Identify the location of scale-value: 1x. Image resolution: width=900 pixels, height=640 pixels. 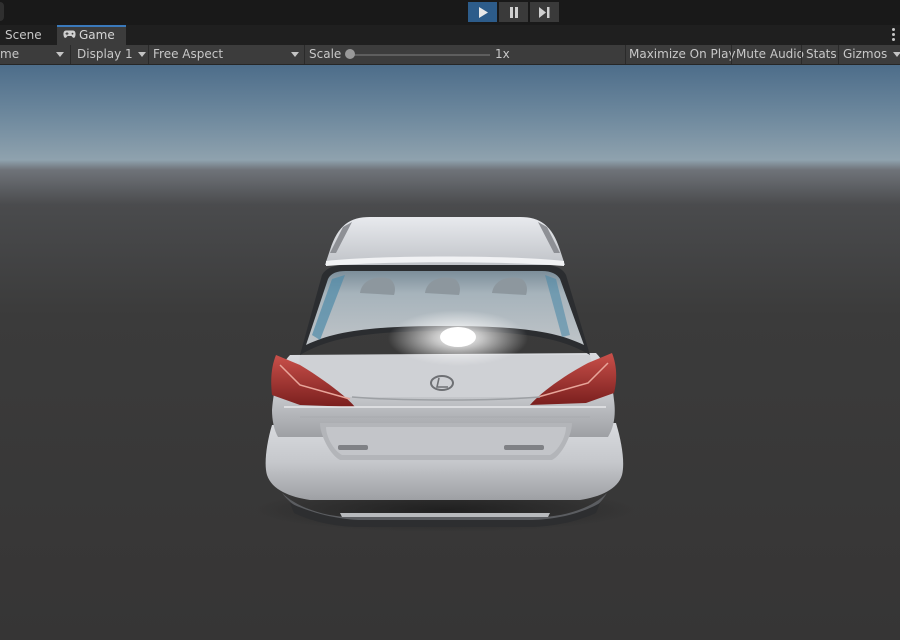
(502, 54).